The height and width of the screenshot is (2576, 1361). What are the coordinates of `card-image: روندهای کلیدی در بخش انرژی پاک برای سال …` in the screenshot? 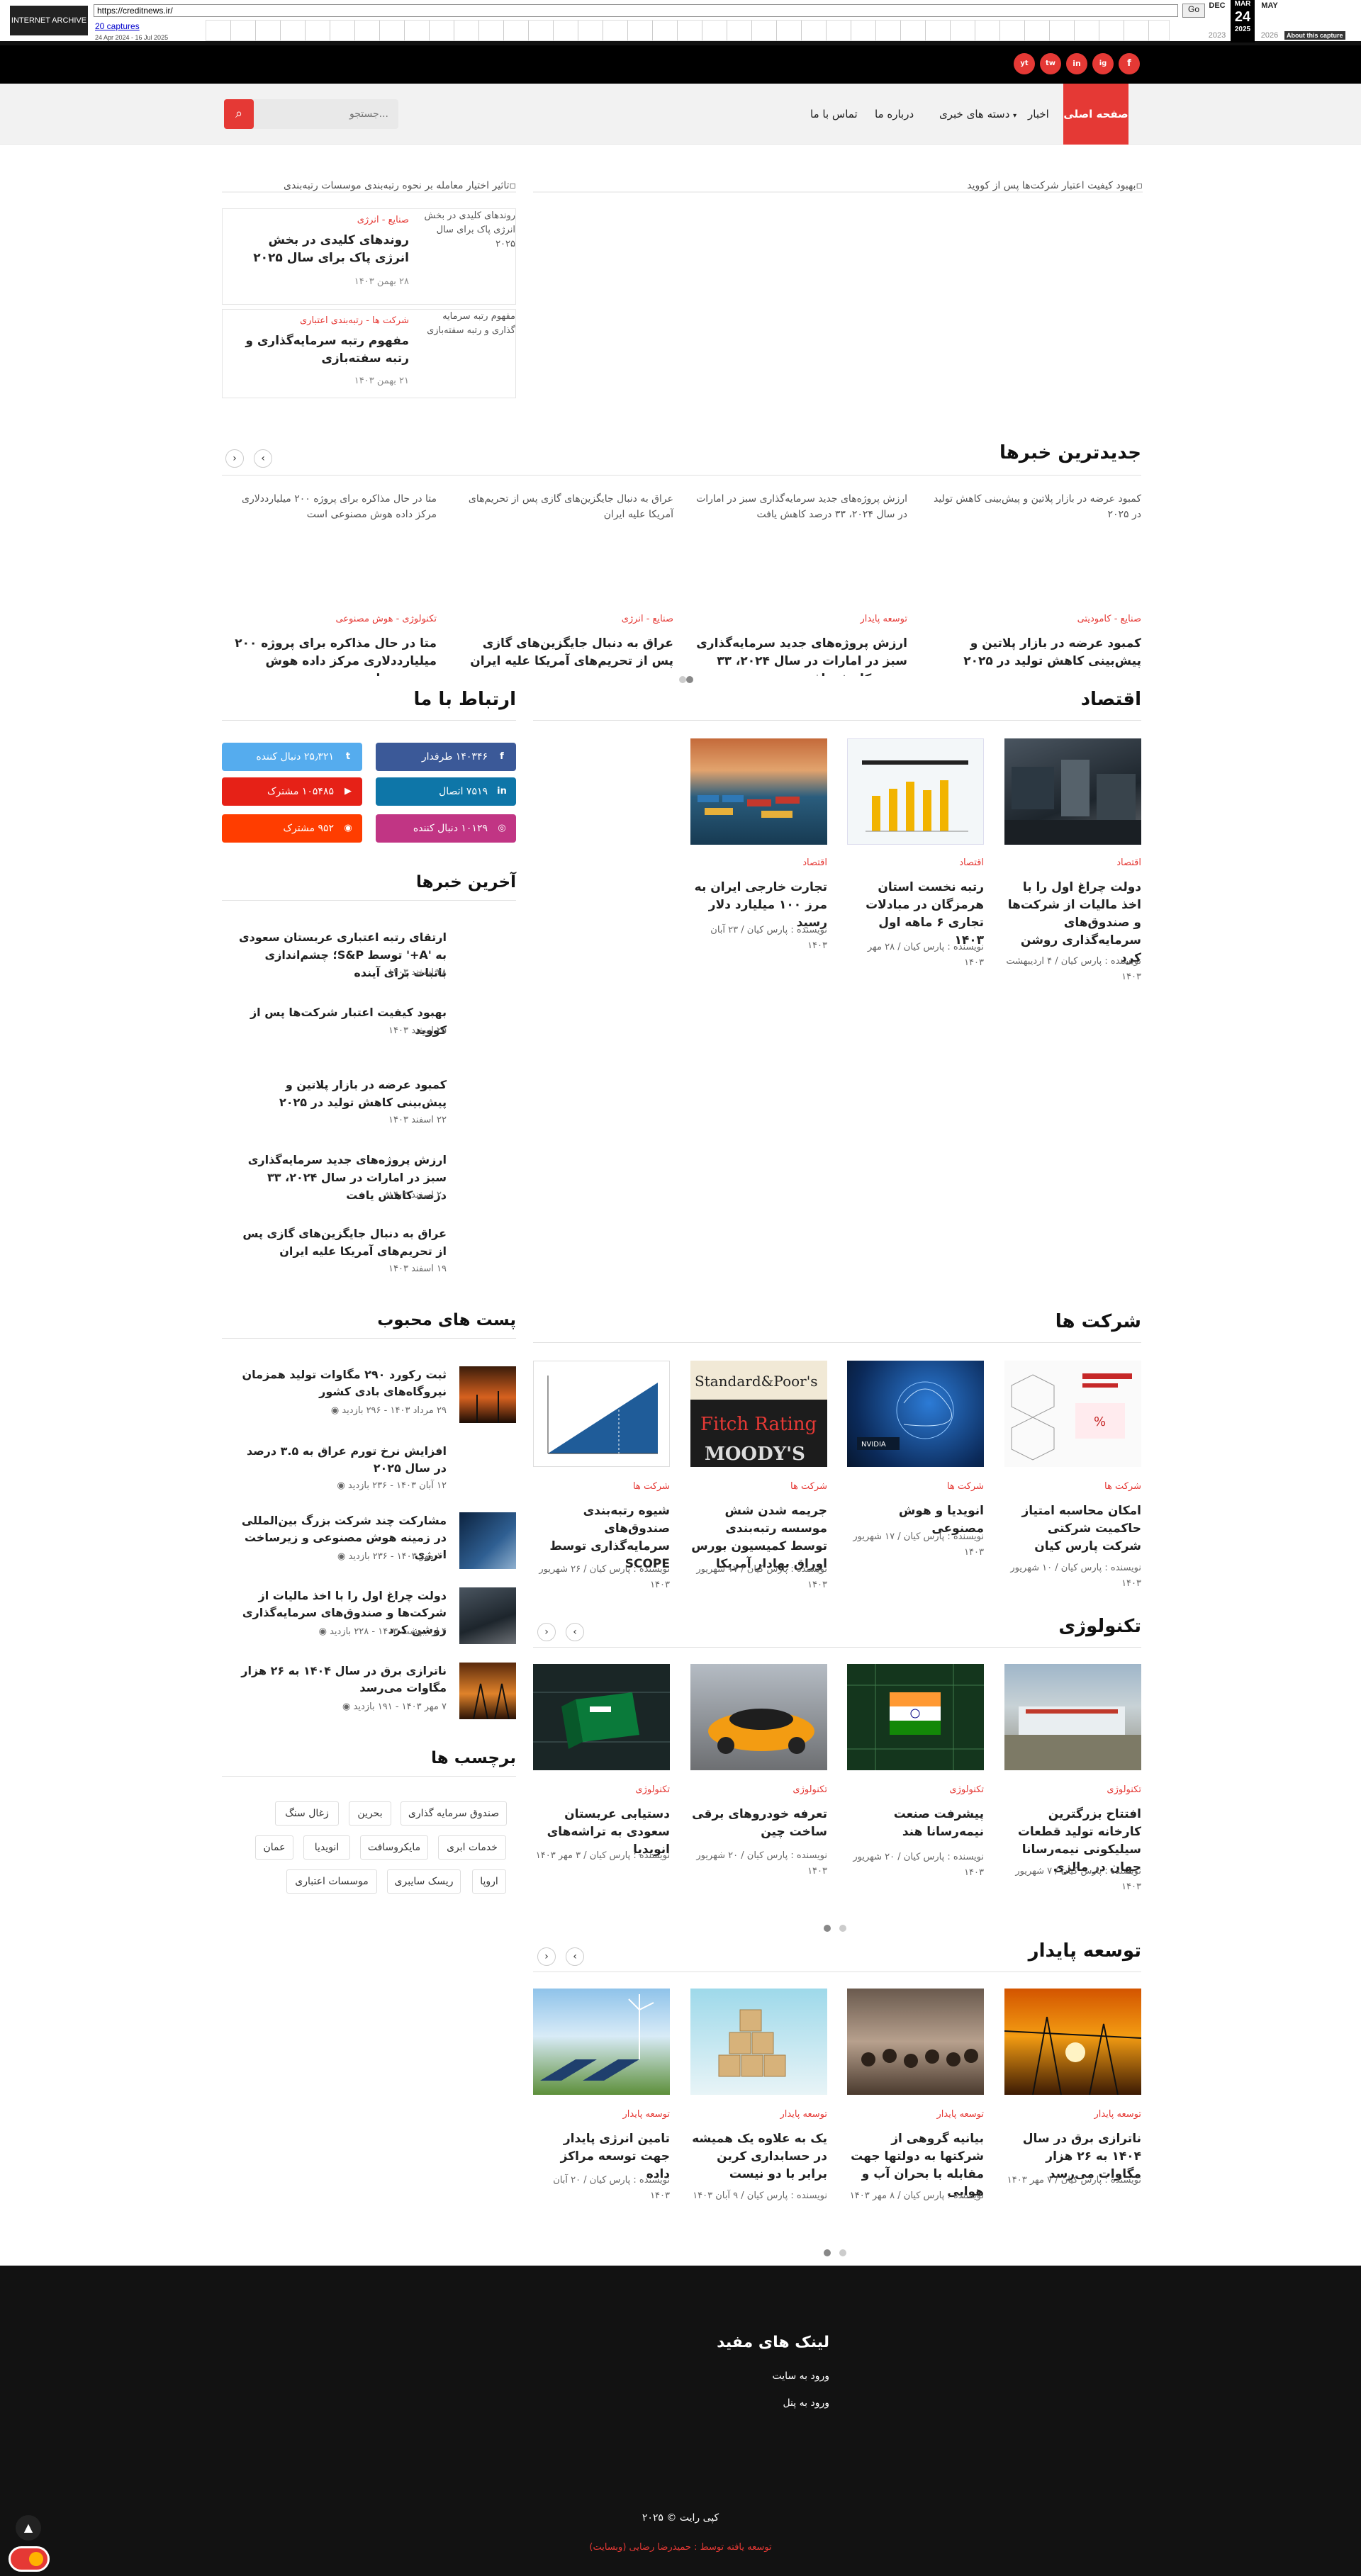 It's located at (467, 231).